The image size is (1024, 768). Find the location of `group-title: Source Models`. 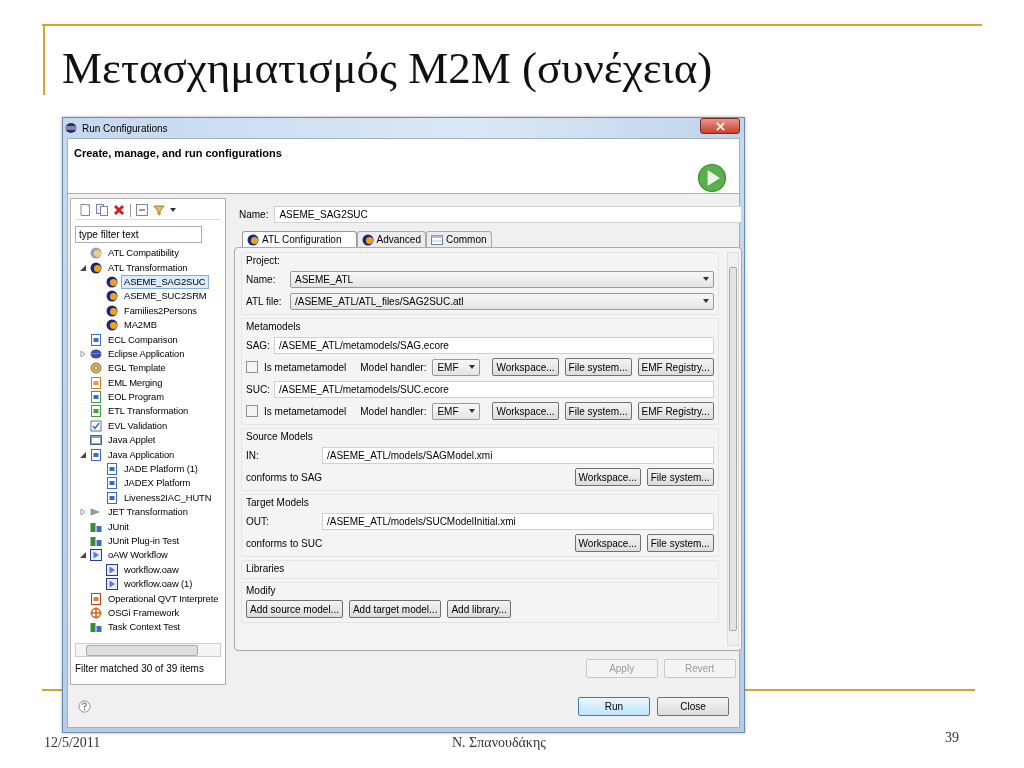

group-title: Source Models is located at coordinates (279, 436).